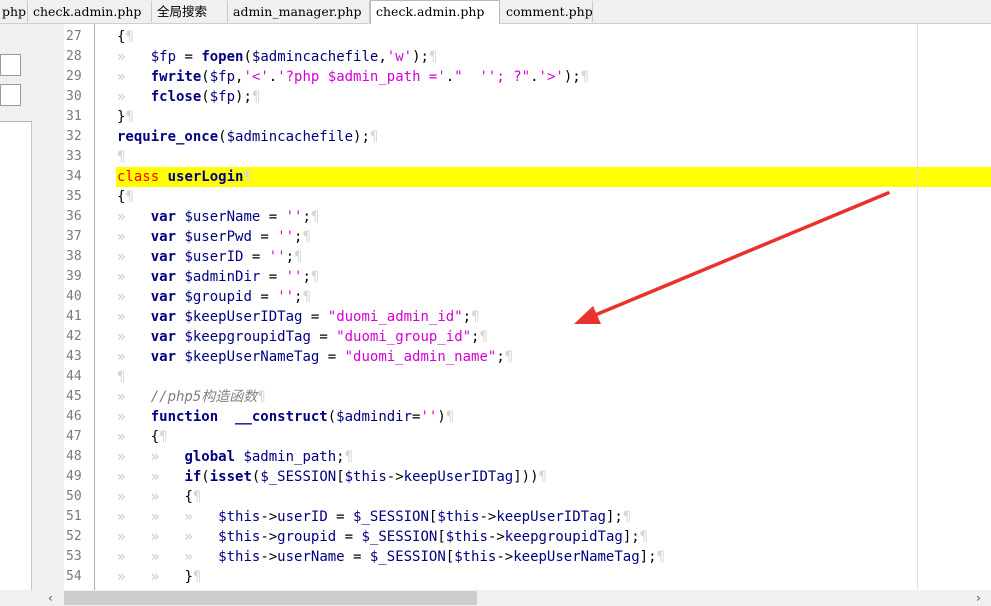  What do you see at coordinates (74, 316) in the screenshot?
I see `line-number: 41` at bounding box center [74, 316].